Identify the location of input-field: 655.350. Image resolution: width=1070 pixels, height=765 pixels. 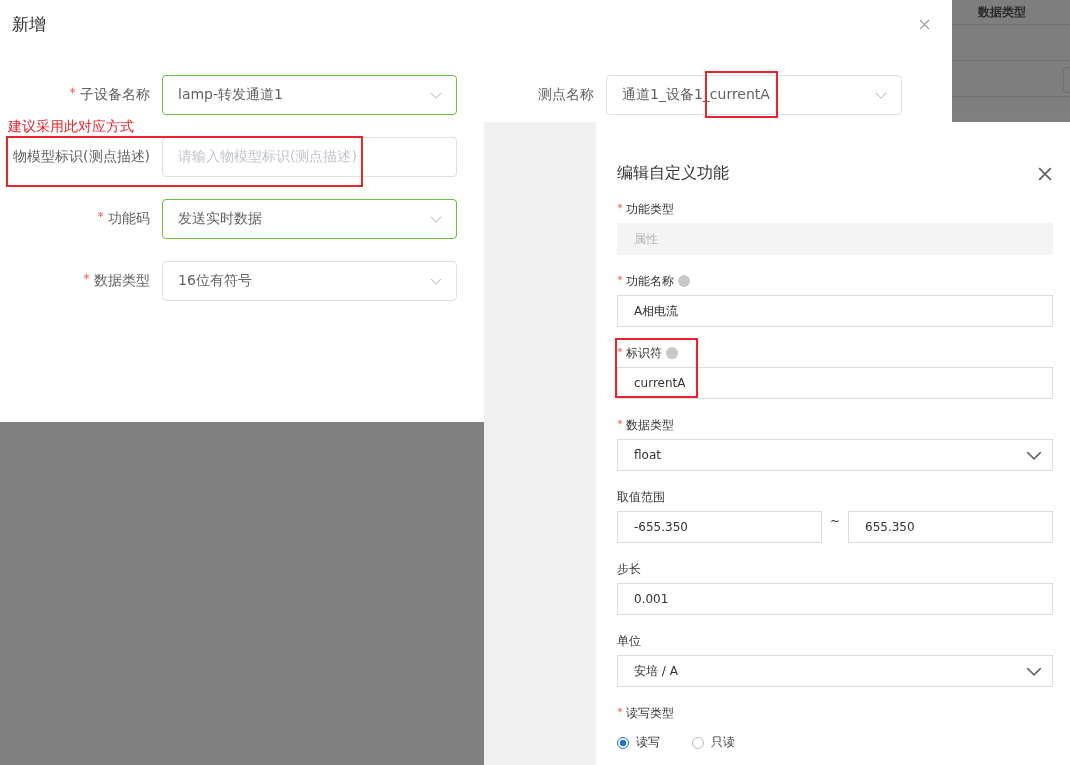
(950, 527).